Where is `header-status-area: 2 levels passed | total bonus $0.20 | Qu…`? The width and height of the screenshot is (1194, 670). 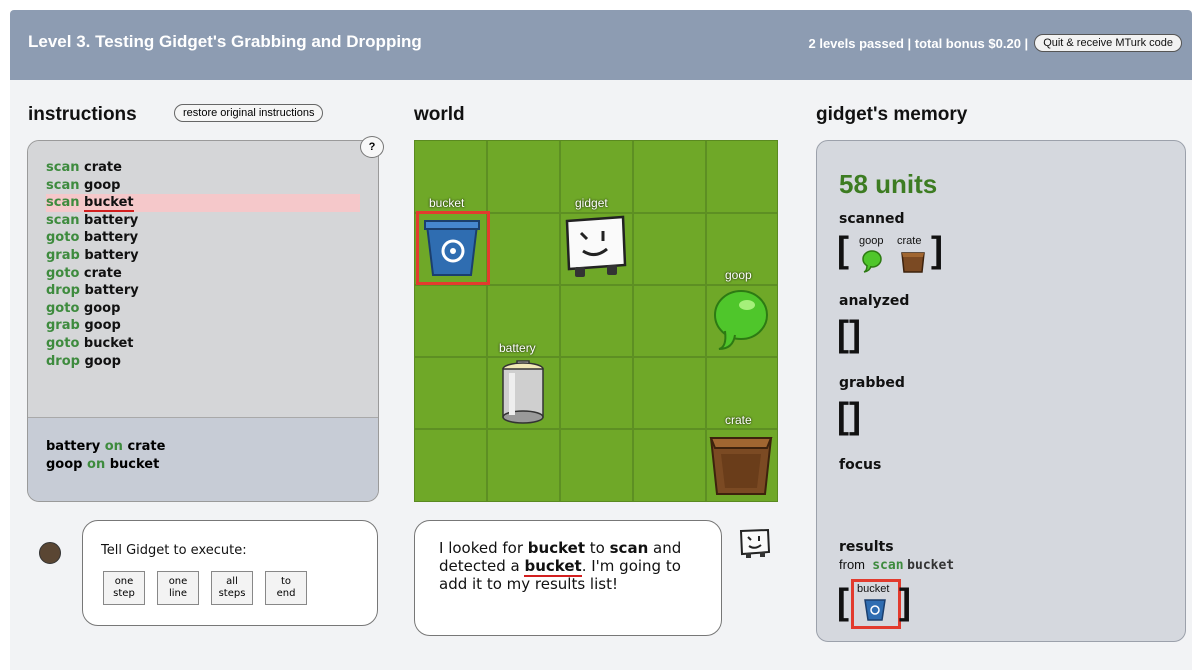
header-status-area: 2 levels passed | total bonus $0.20 | Qu… is located at coordinates (995, 43).